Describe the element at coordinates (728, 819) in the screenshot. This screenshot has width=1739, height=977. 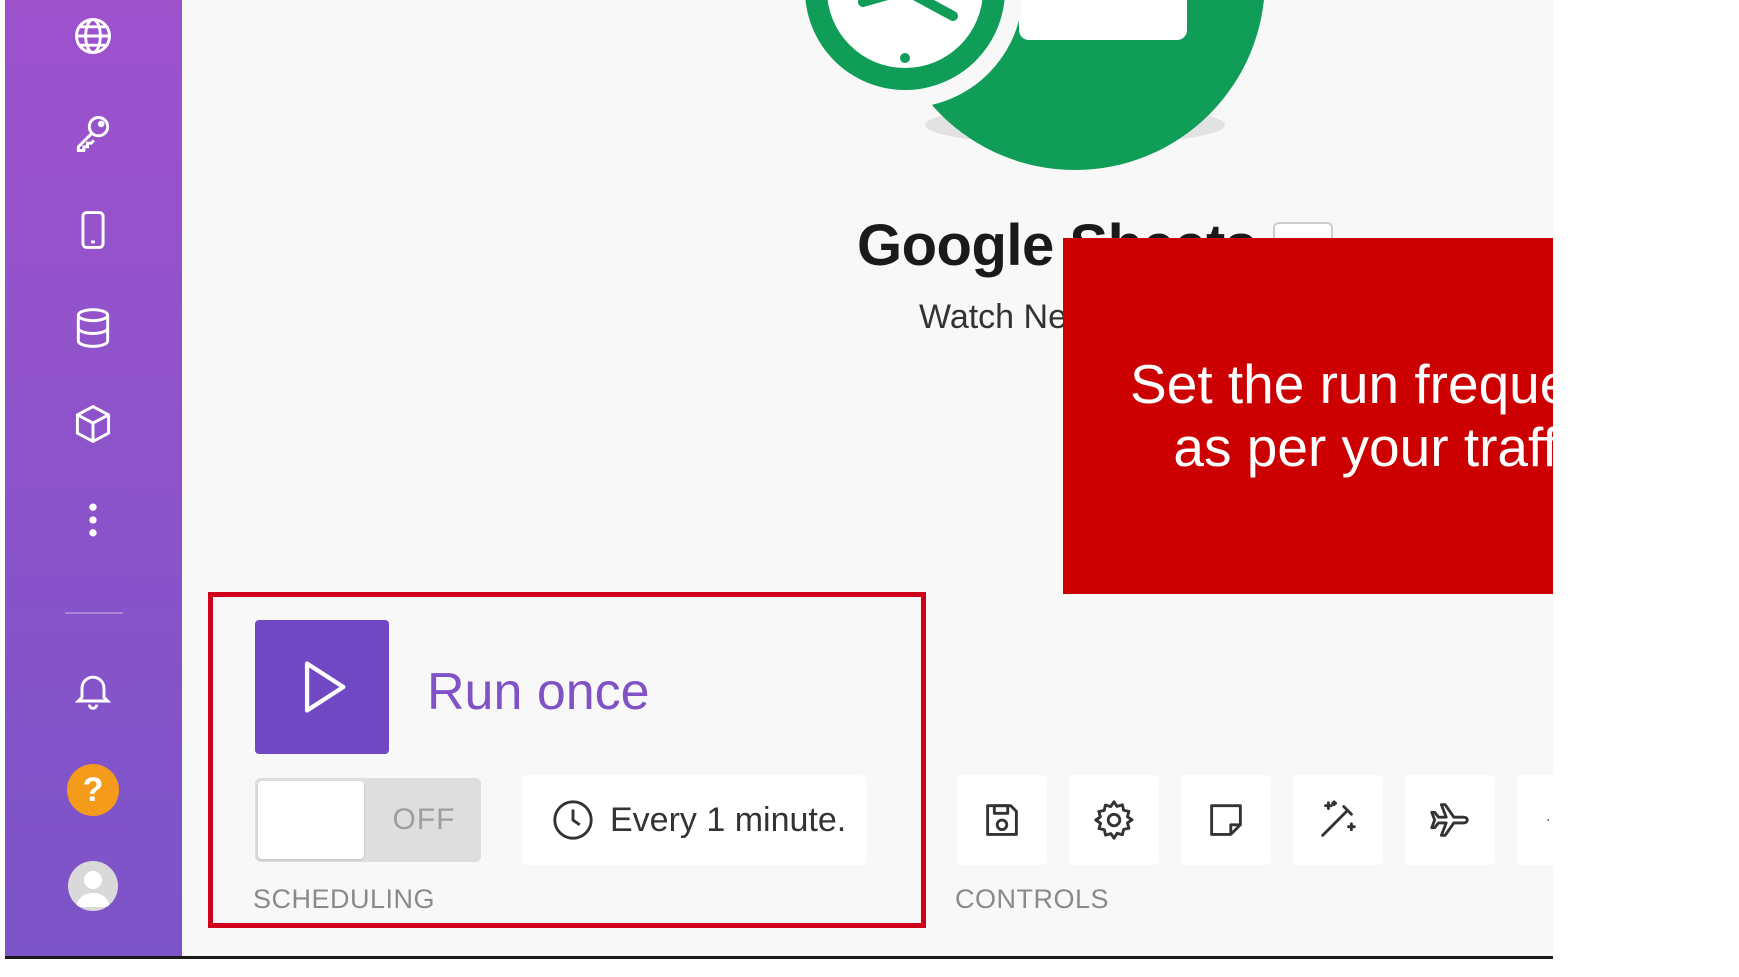
I see `schedule-interval-text: Every 1 minute.` at that location.